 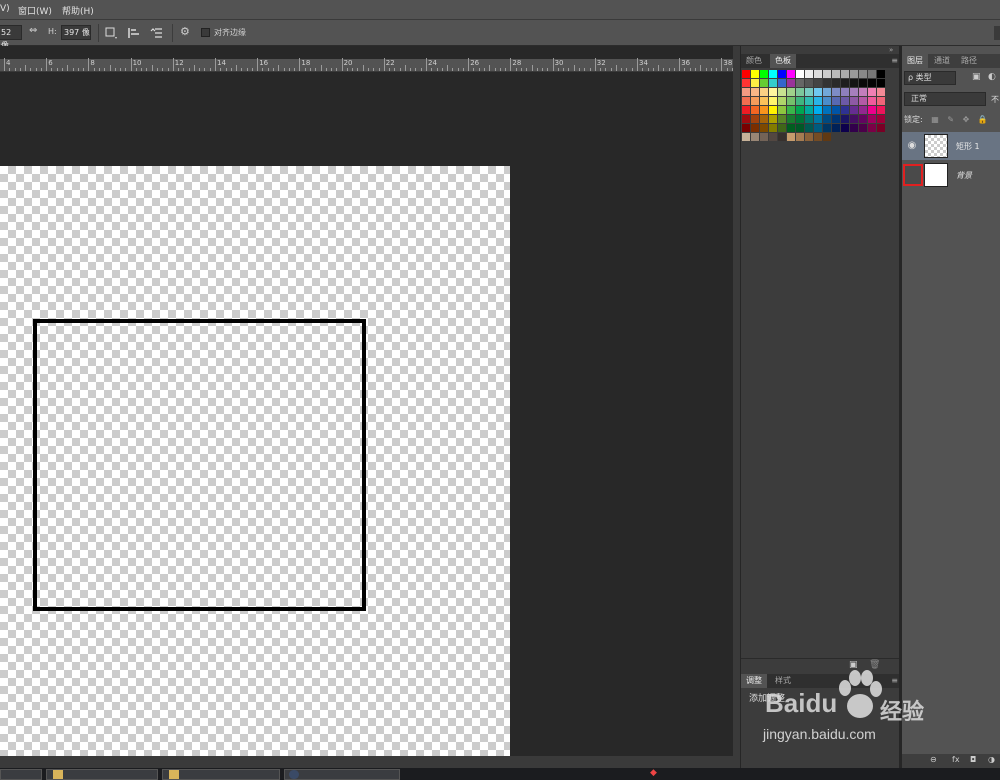 I want to click on image-filter-icon: ▣, so click(x=976, y=77).